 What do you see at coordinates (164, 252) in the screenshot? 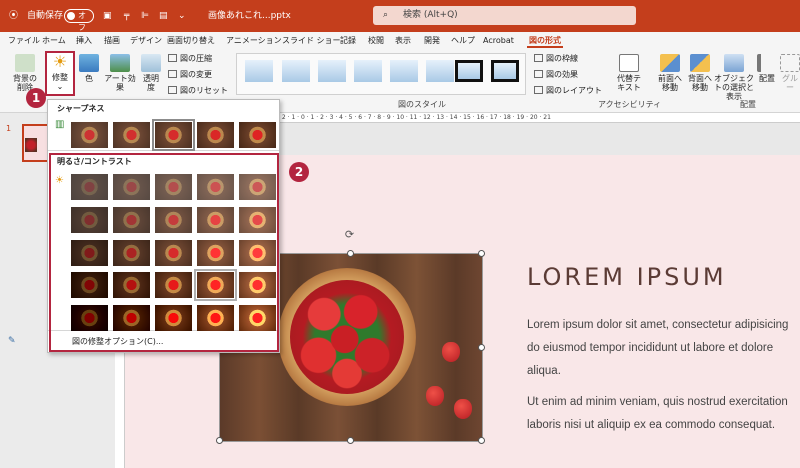
I see `brightness-contrast-highlight` at bounding box center [164, 252].